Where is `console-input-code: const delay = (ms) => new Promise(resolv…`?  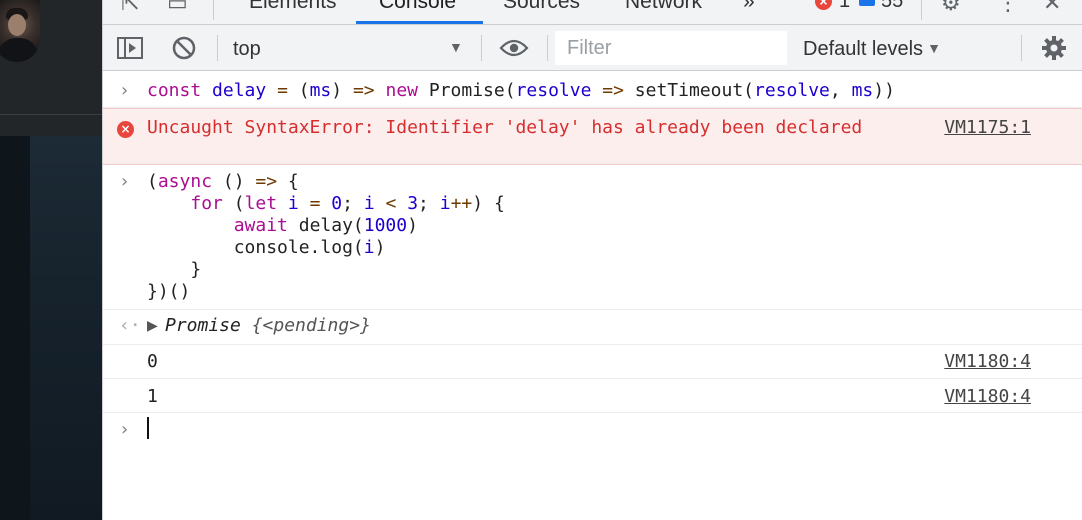
console-input-code: const delay = (ms) => new Promise(resolv… is located at coordinates (521, 91).